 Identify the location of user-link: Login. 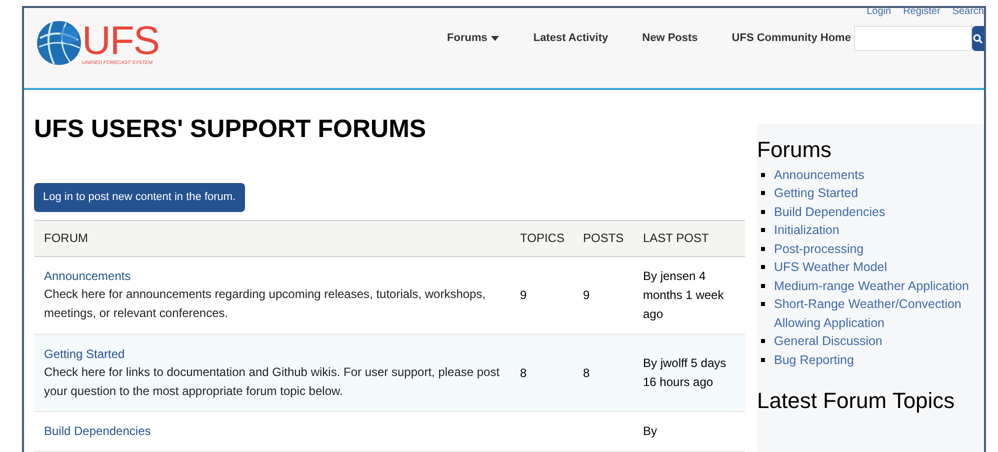
(879, 11).